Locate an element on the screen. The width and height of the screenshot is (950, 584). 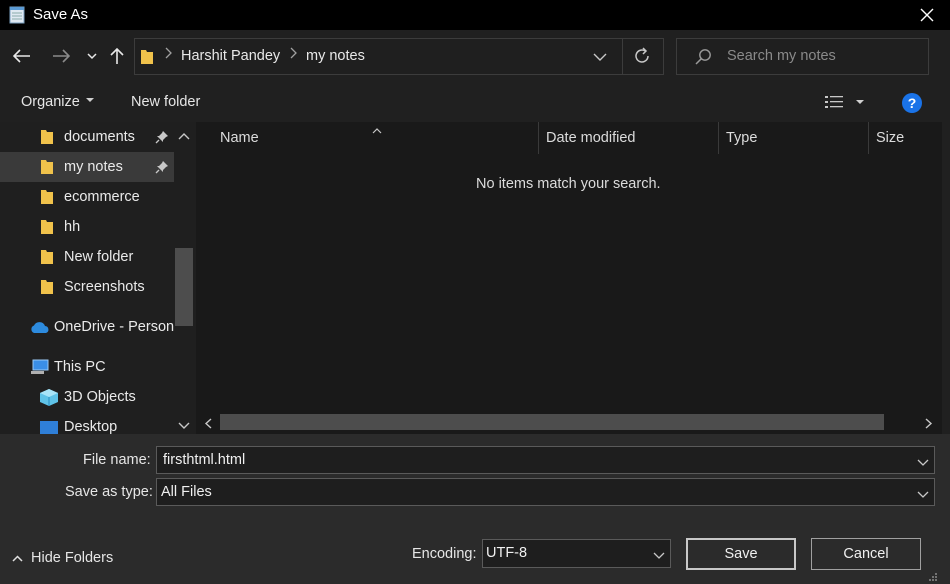
back-button is located at coordinates (22, 56).